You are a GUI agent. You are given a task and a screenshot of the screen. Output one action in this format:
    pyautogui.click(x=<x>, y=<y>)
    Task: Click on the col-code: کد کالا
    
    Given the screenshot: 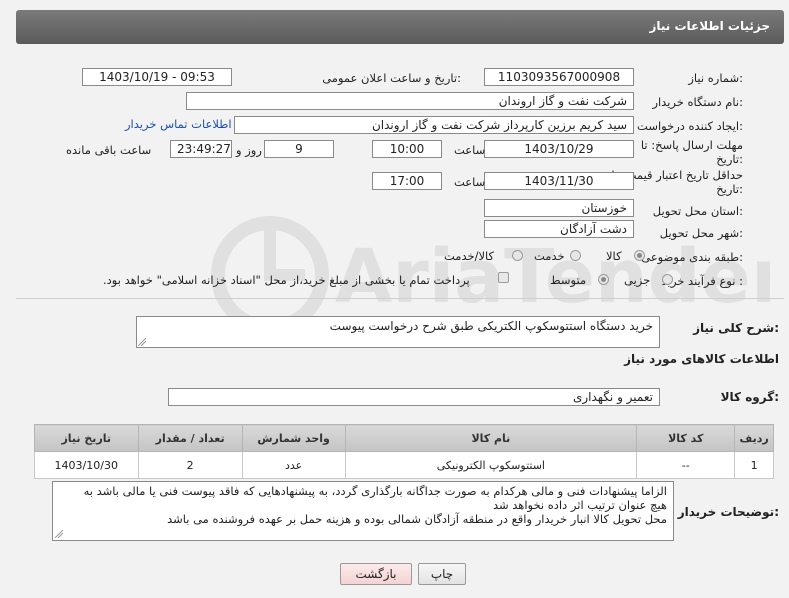 What is the action you would take?
    pyautogui.click(x=686, y=438)
    